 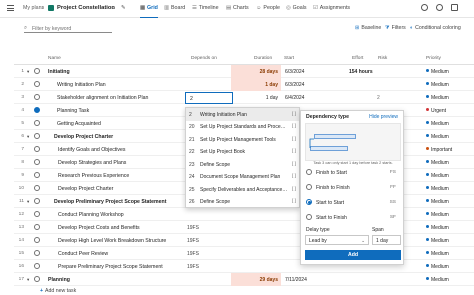 I want to click on task-suggestion-item: 26 Define Scope [ ], so click(x=242, y=202).